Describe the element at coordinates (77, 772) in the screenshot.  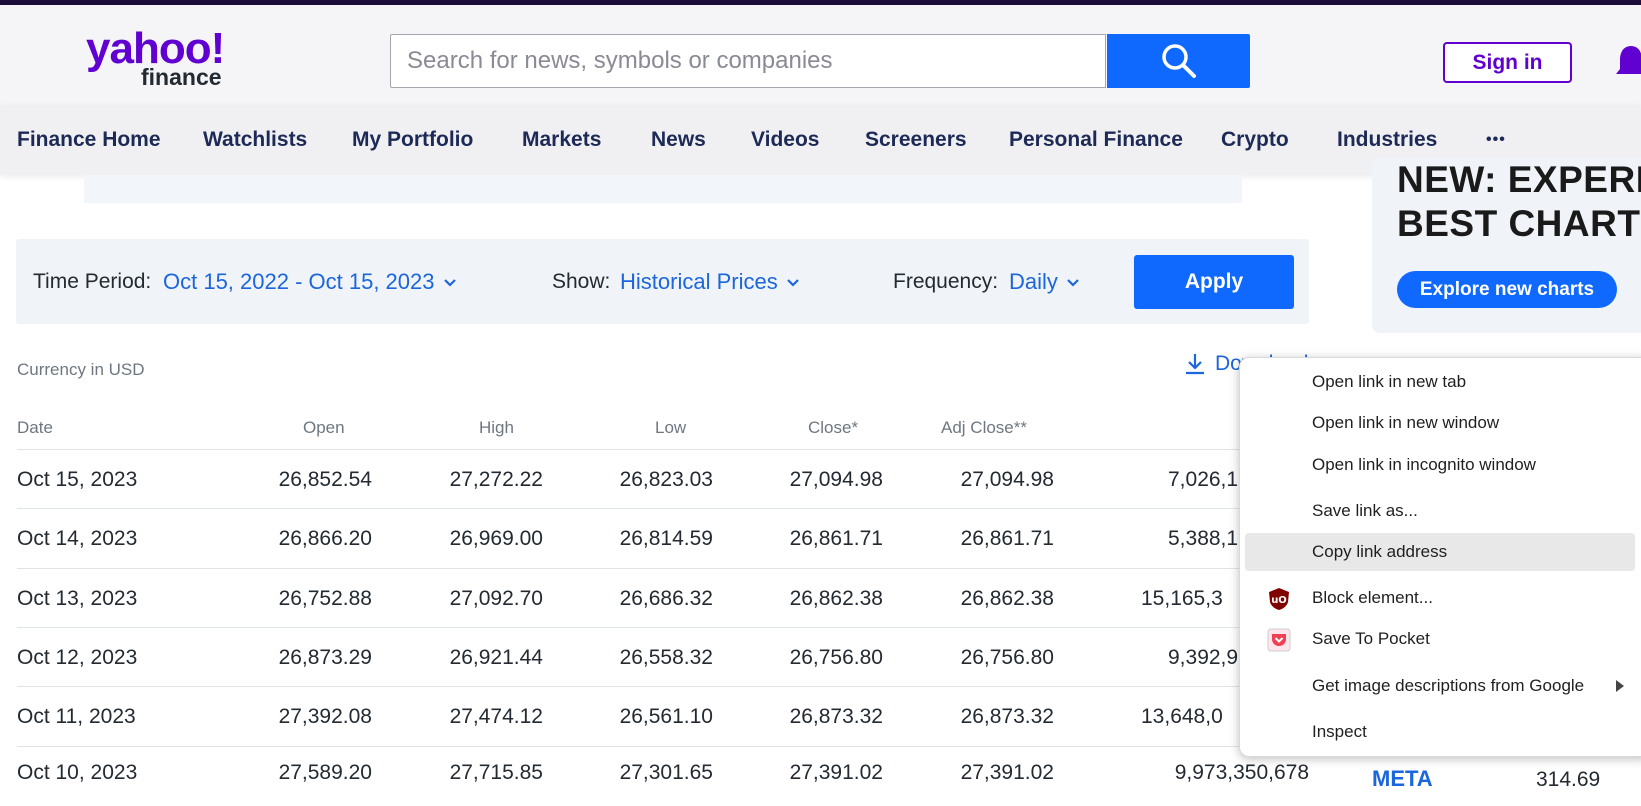
I see `cell-date: Oct 10, 2023` at that location.